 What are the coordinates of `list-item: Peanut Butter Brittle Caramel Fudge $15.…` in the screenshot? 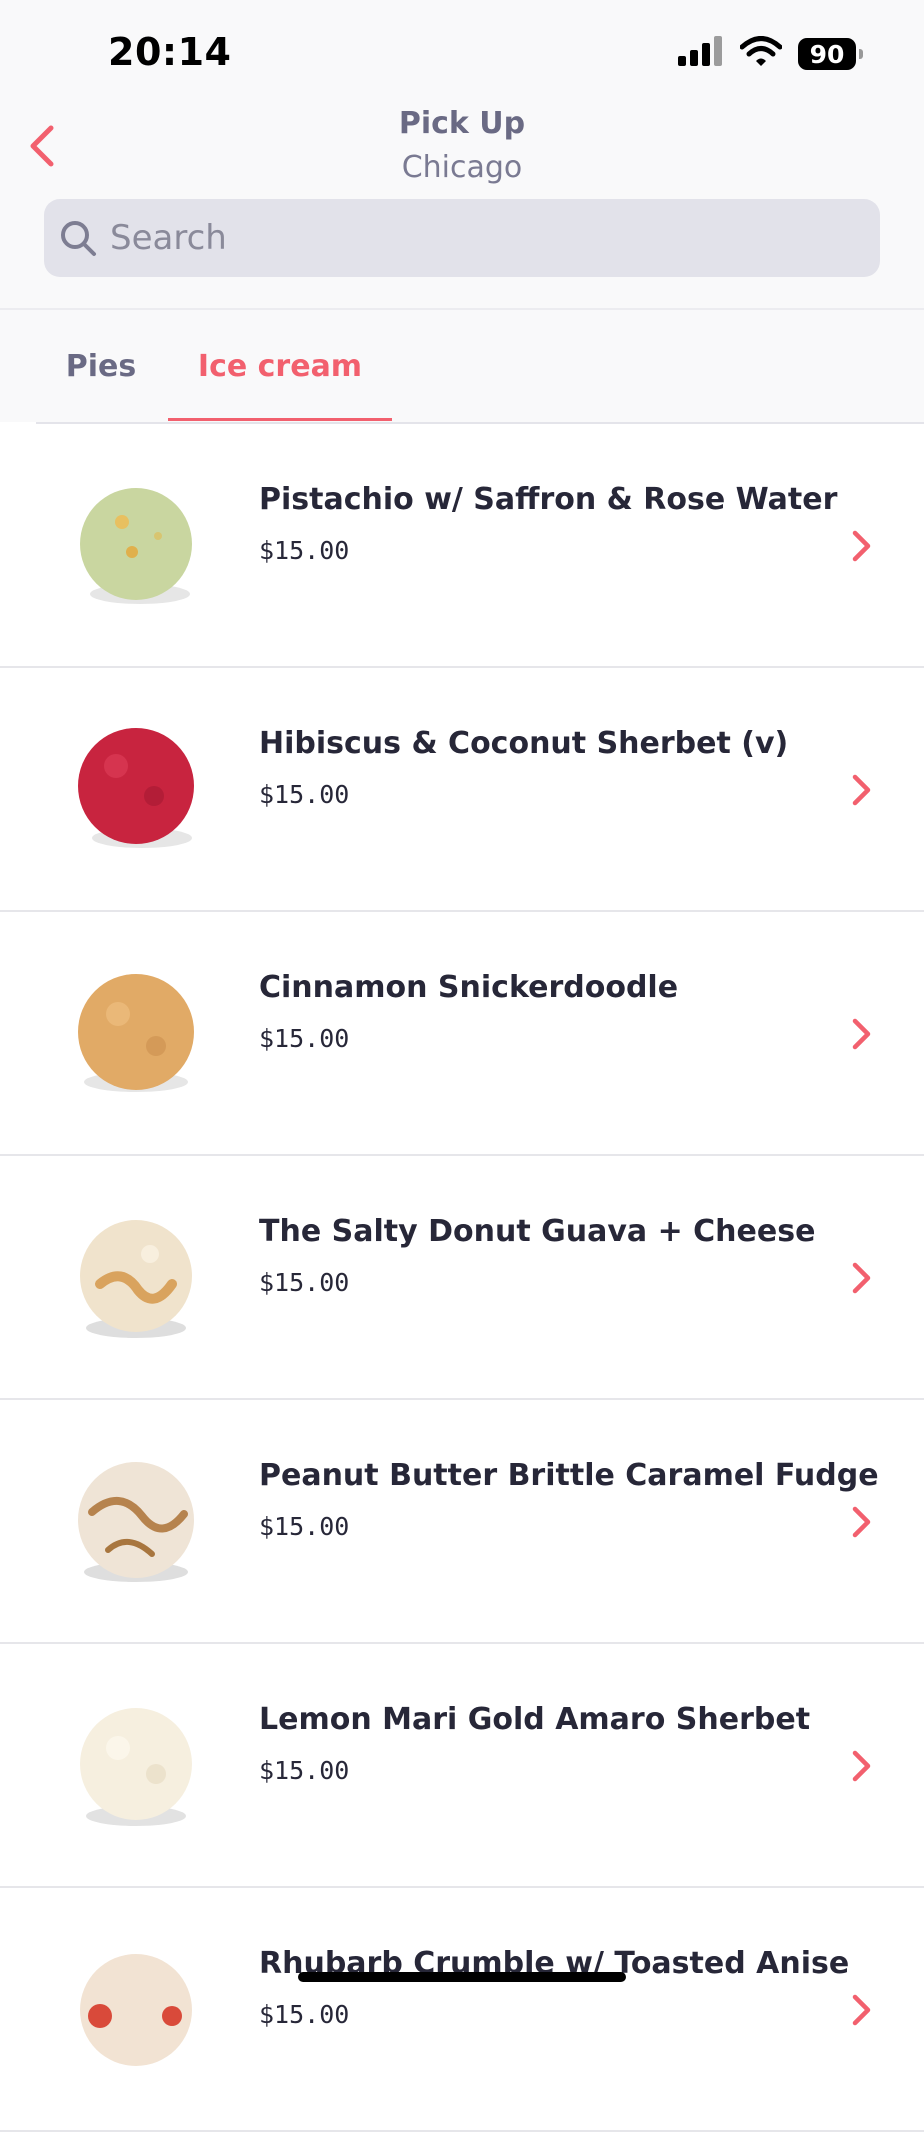 It's located at (462, 1522).